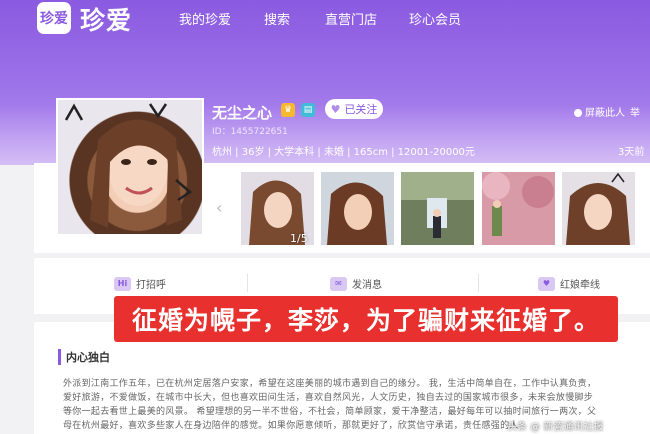  What do you see at coordinates (308, 110) in the screenshot?
I see `id-verified-icon: ▤` at bounding box center [308, 110].